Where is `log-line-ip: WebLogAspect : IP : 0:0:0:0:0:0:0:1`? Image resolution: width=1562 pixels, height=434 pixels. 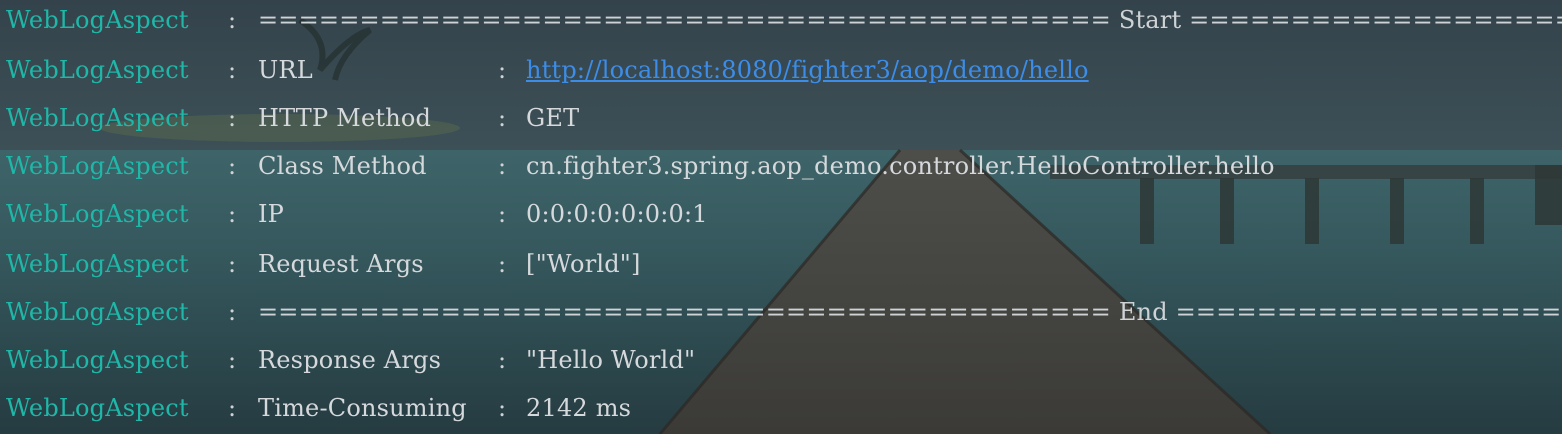 log-line-ip: WebLogAspect : IP : 0:0:0:0:0:0:0:1 is located at coordinates (357, 214).